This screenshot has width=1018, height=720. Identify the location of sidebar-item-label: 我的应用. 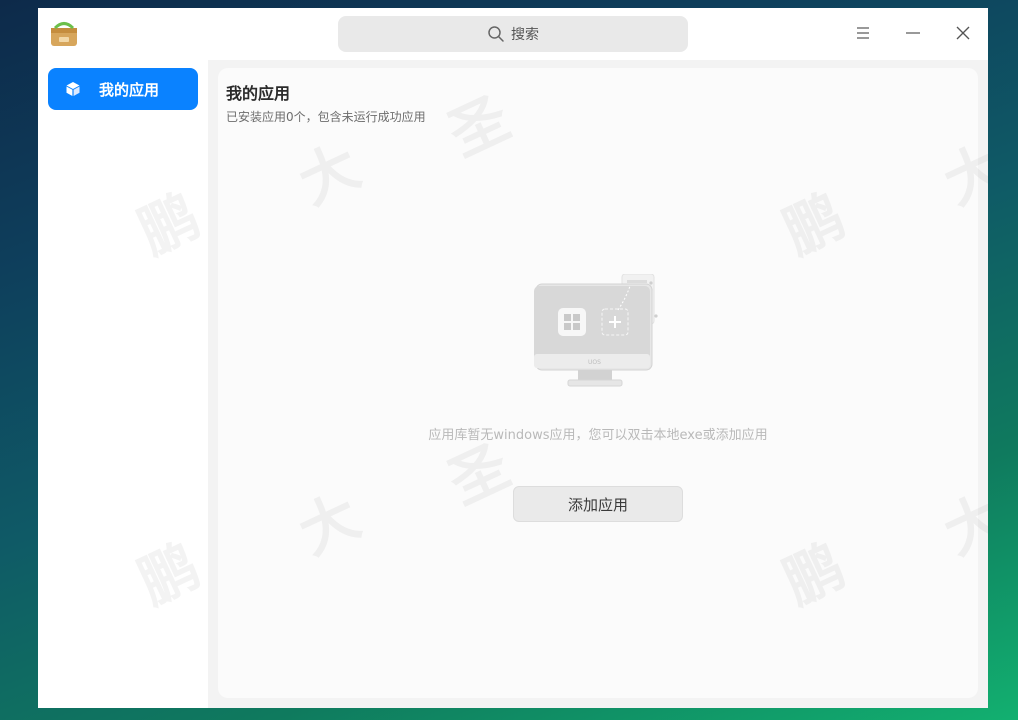
(129, 89).